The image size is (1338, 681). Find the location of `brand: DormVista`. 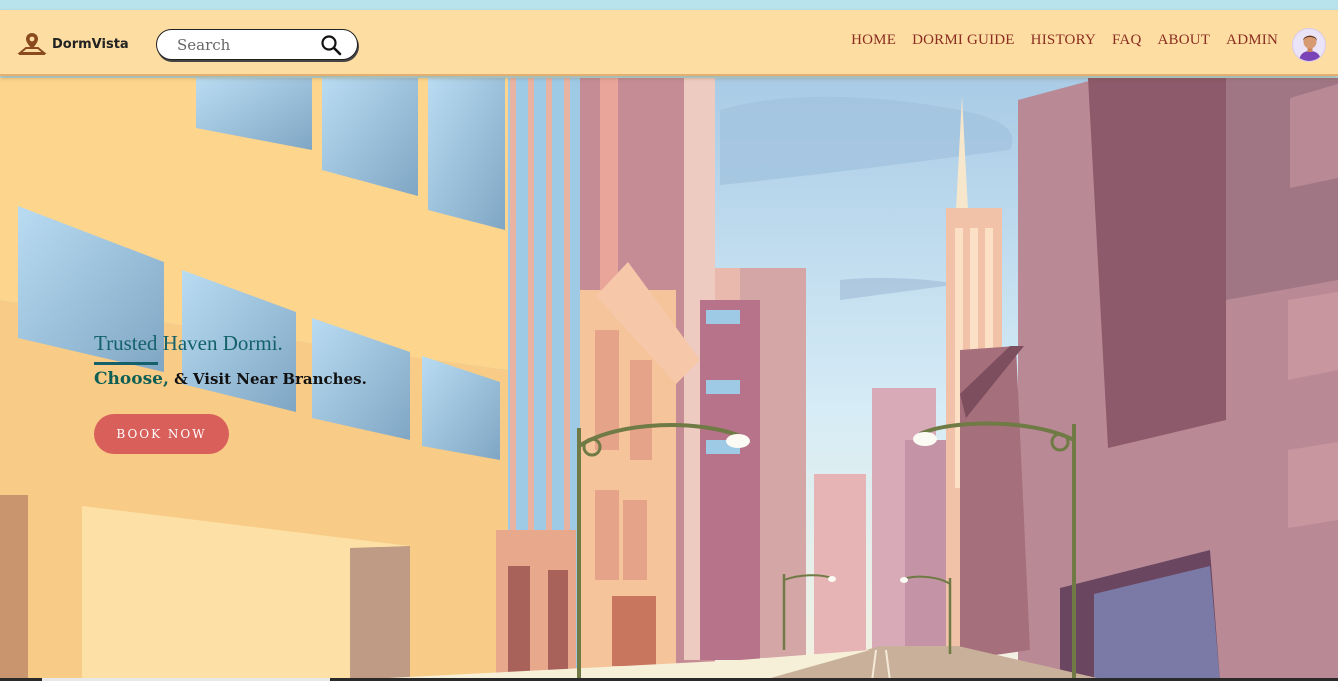

brand: DormVista is located at coordinates (73, 44).